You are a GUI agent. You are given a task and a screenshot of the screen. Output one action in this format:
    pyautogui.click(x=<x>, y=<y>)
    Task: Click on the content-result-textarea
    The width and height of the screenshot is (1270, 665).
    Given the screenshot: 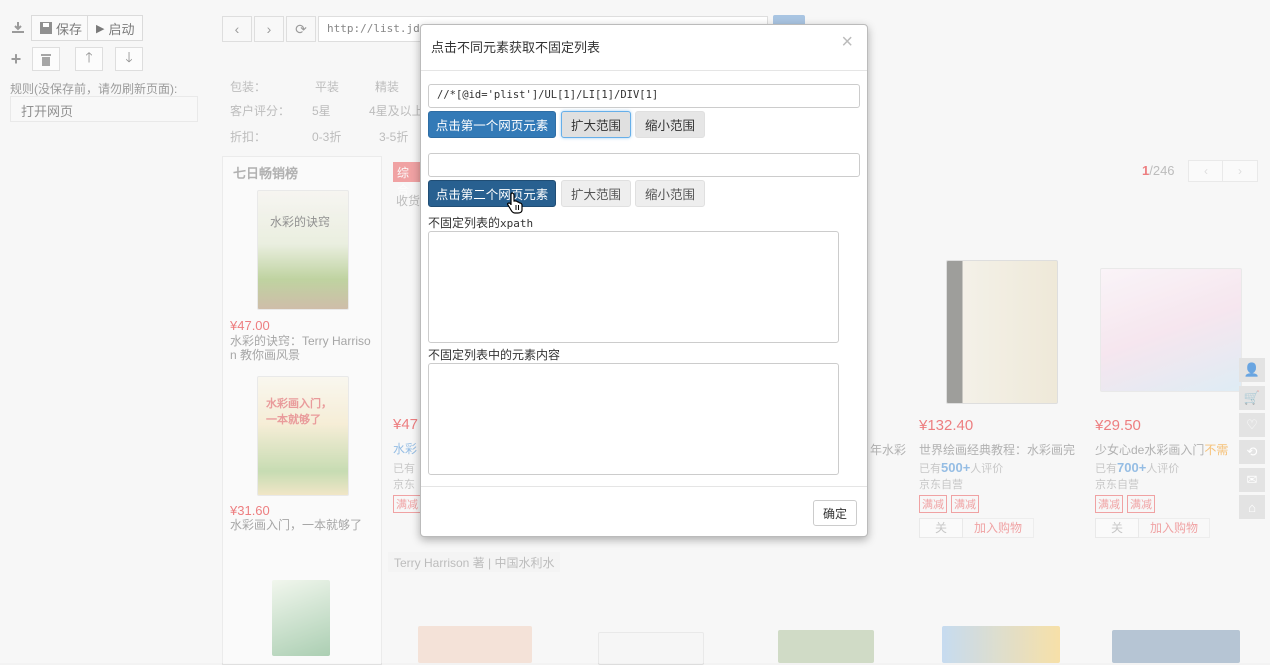 What is the action you would take?
    pyautogui.click(x=633, y=419)
    